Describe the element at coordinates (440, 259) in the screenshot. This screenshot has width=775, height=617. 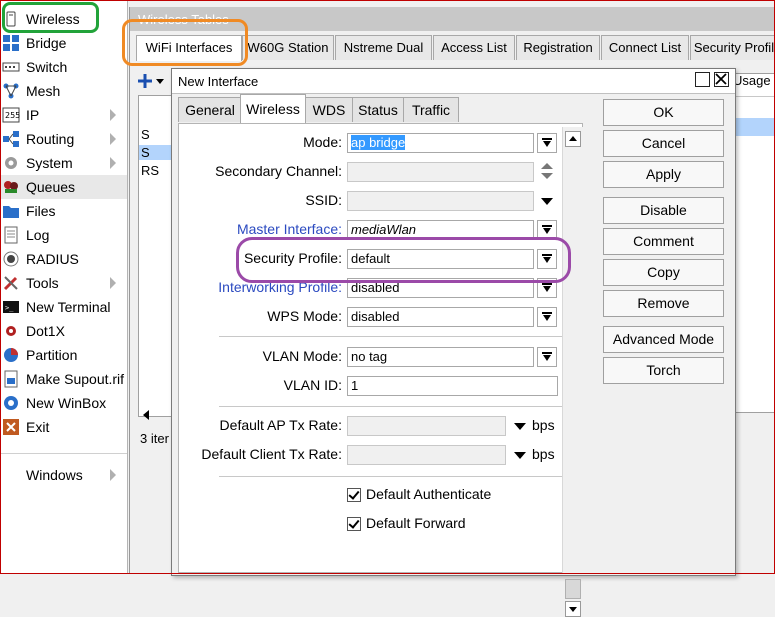
I see `security-profile-select: default` at that location.